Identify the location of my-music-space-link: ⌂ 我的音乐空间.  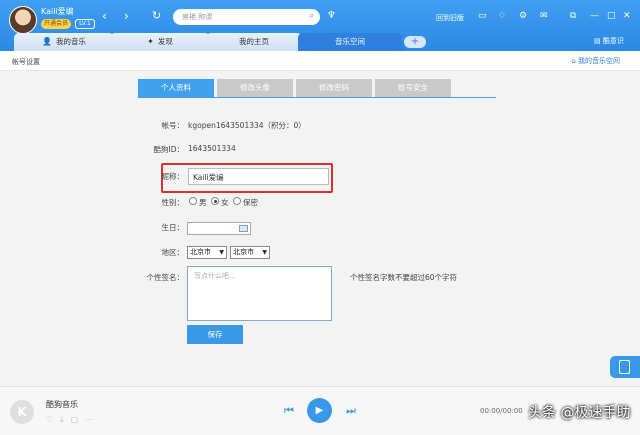
(595, 61).